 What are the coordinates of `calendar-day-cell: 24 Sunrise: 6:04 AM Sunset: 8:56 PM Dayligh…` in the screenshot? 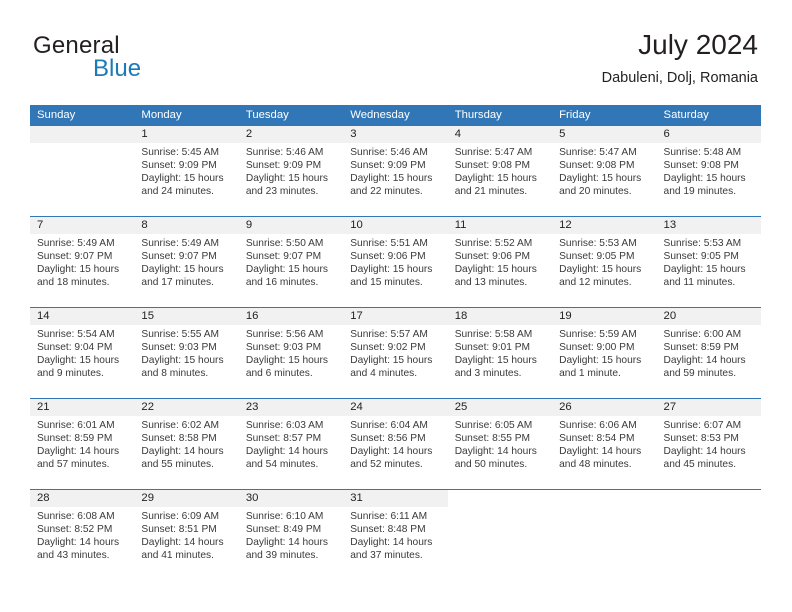 It's located at (395, 444).